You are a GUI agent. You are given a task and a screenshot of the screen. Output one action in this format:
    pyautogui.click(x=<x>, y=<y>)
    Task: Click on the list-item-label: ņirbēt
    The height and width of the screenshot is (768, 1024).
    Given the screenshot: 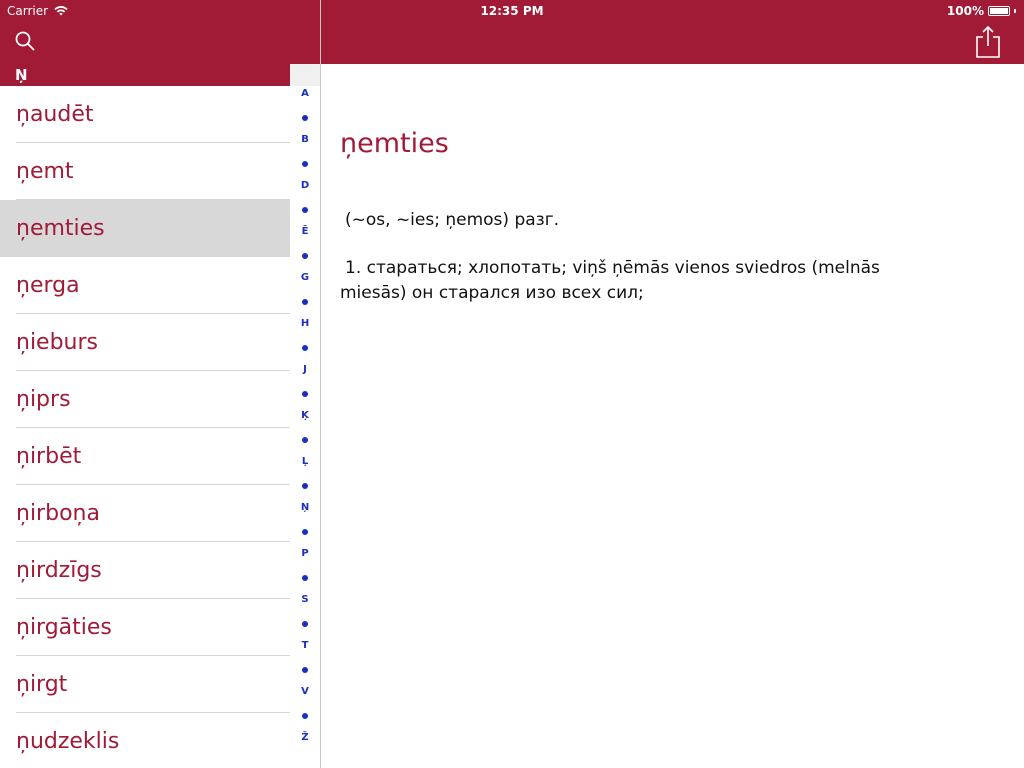 What is the action you would take?
    pyautogui.click(x=49, y=456)
    